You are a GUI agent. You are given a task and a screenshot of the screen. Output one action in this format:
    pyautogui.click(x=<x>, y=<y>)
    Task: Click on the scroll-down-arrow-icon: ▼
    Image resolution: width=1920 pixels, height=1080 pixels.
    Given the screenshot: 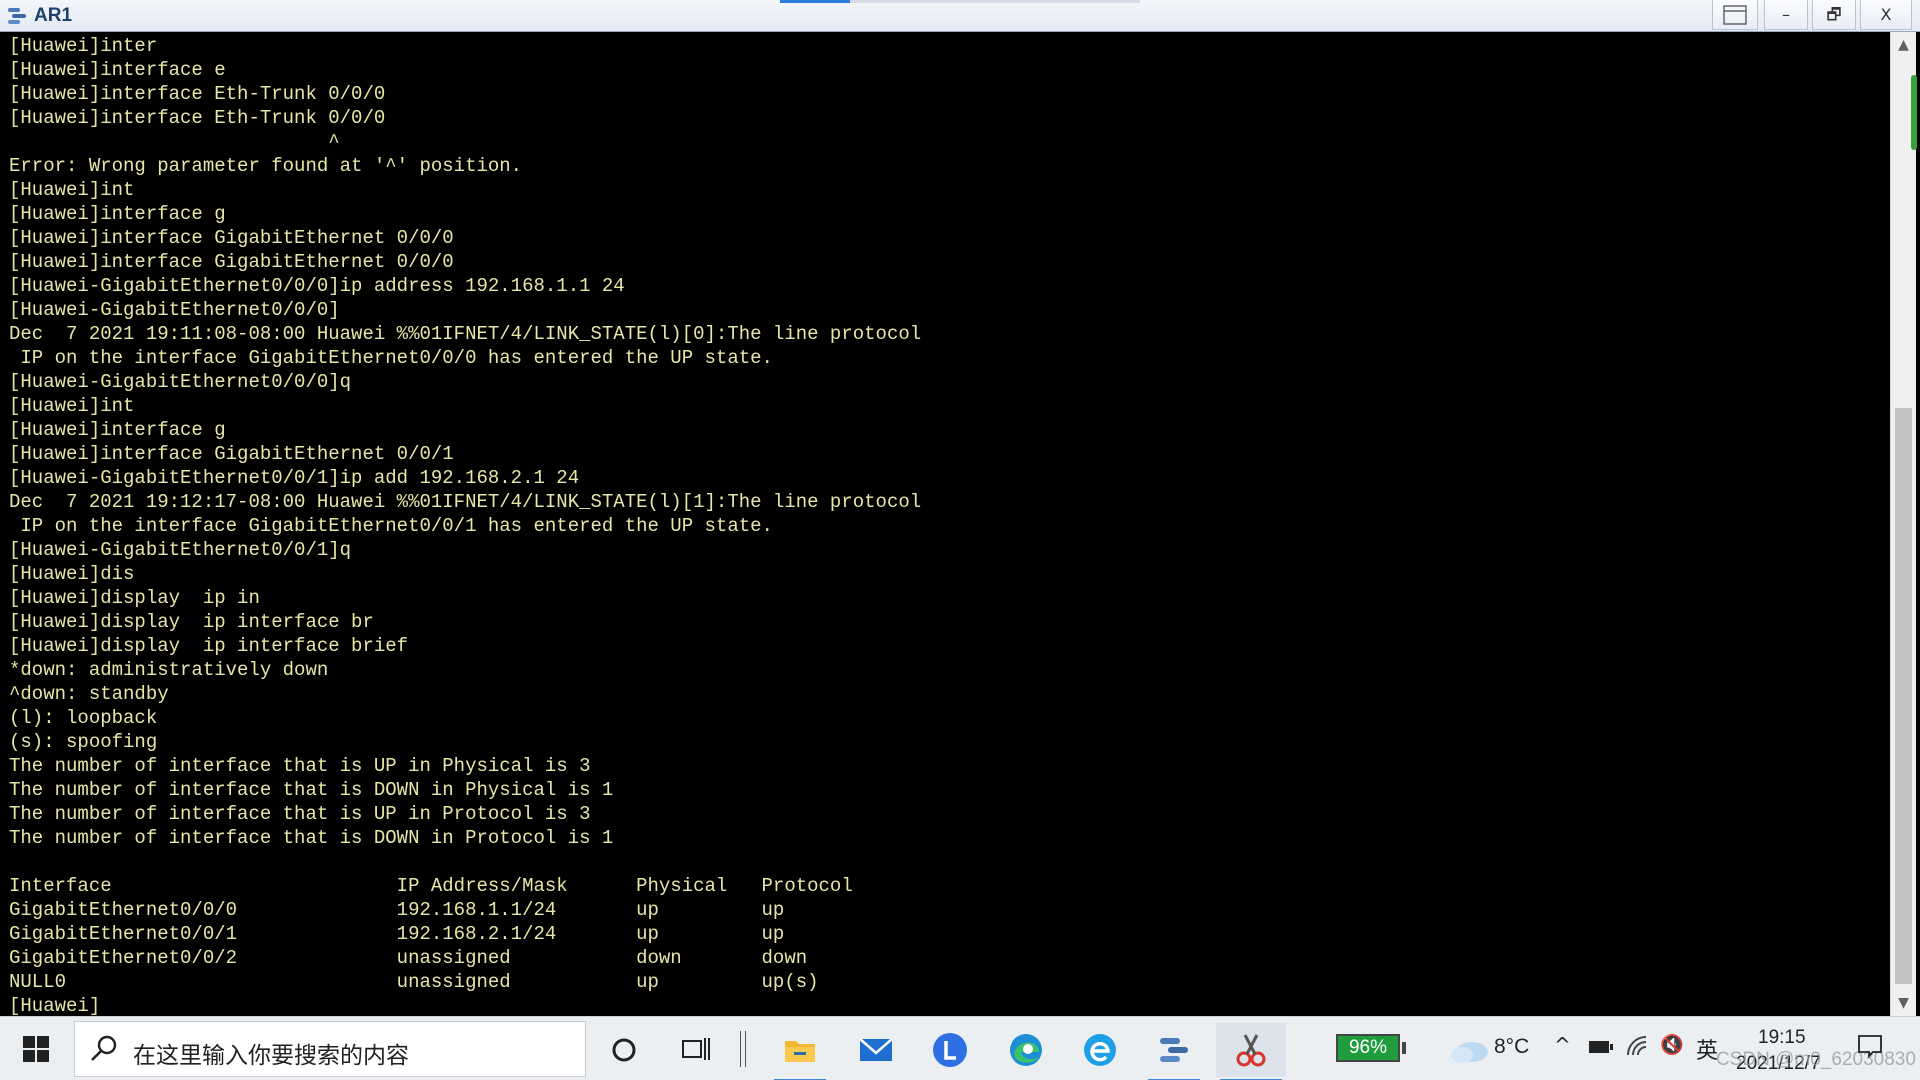 What is the action you would take?
    pyautogui.click(x=1903, y=1003)
    